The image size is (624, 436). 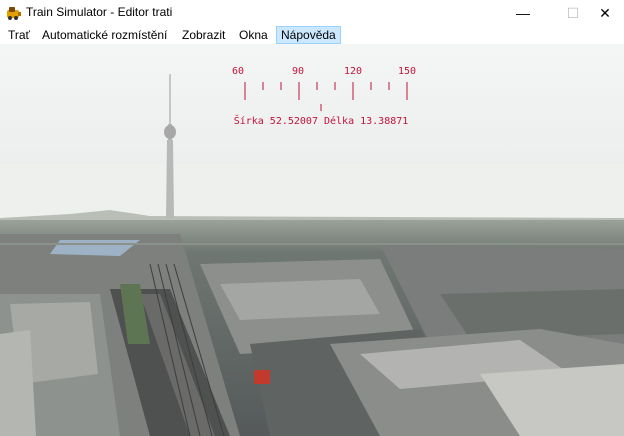 I want to click on window-title: Train Simulator - Editor trati, so click(x=99, y=12).